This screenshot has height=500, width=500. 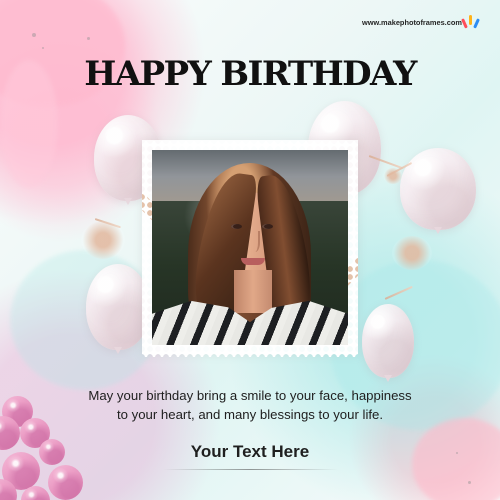 I want to click on watermark-text: www.makephotoframes.com, so click(x=412, y=22).